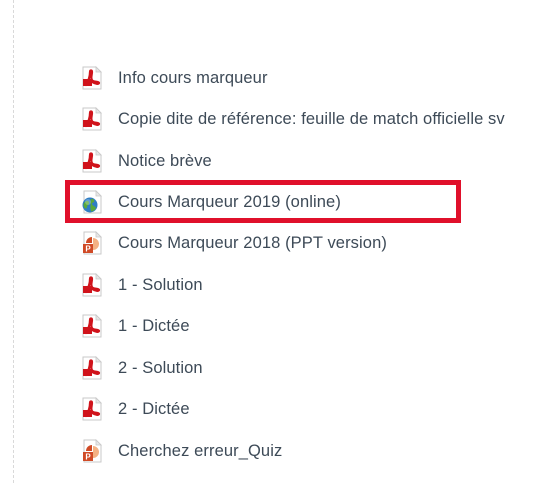 The width and height of the screenshot is (534, 483). I want to click on resource-item-1-solution: 1 - Solution, so click(141, 285).